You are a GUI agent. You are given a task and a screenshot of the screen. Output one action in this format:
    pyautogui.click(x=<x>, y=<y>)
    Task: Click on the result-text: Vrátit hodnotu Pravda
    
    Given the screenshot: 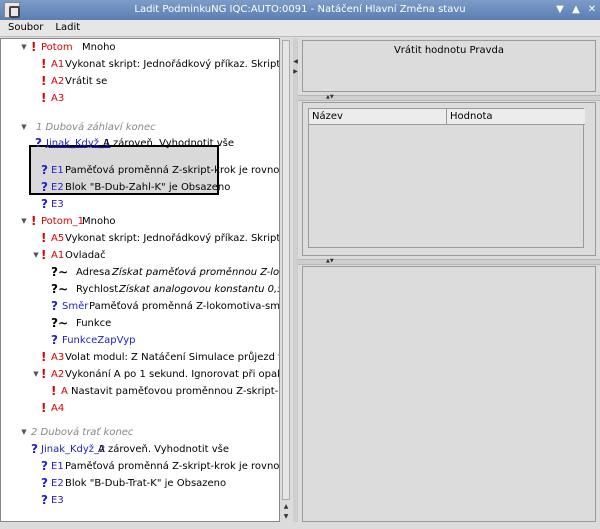 What is the action you would take?
    pyautogui.click(x=449, y=50)
    